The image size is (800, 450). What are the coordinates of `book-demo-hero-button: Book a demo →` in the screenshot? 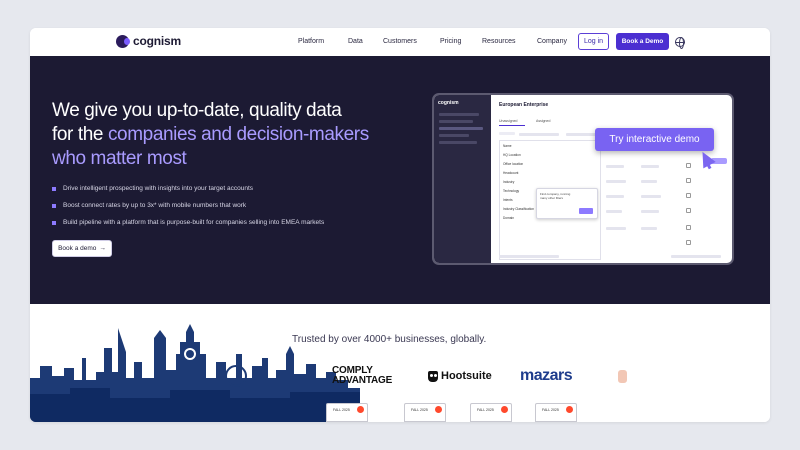 It's located at (82, 248).